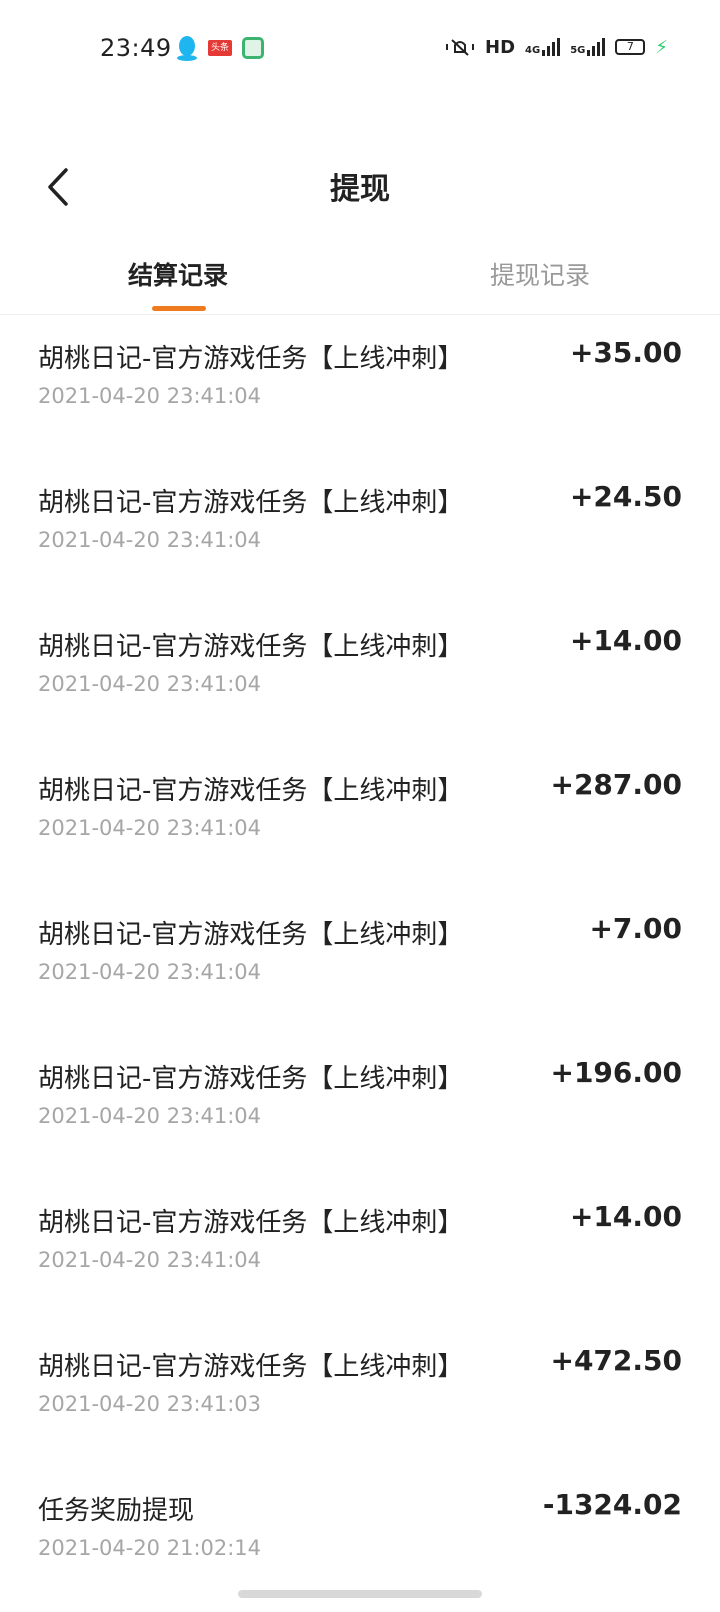  Describe the element at coordinates (578, 50) in the screenshot. I see `net-5g-label: 5G` at that location.